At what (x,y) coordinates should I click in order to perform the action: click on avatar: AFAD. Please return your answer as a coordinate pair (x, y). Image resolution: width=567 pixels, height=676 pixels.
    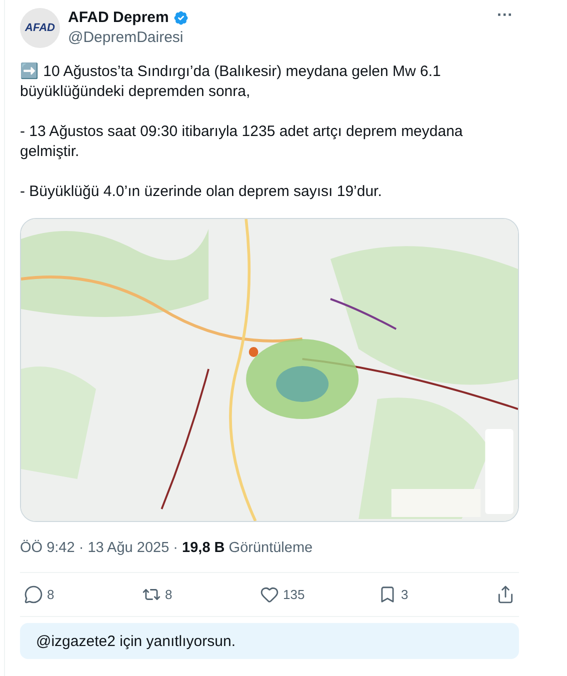
    Looking at the image, I should click on (40, 28).